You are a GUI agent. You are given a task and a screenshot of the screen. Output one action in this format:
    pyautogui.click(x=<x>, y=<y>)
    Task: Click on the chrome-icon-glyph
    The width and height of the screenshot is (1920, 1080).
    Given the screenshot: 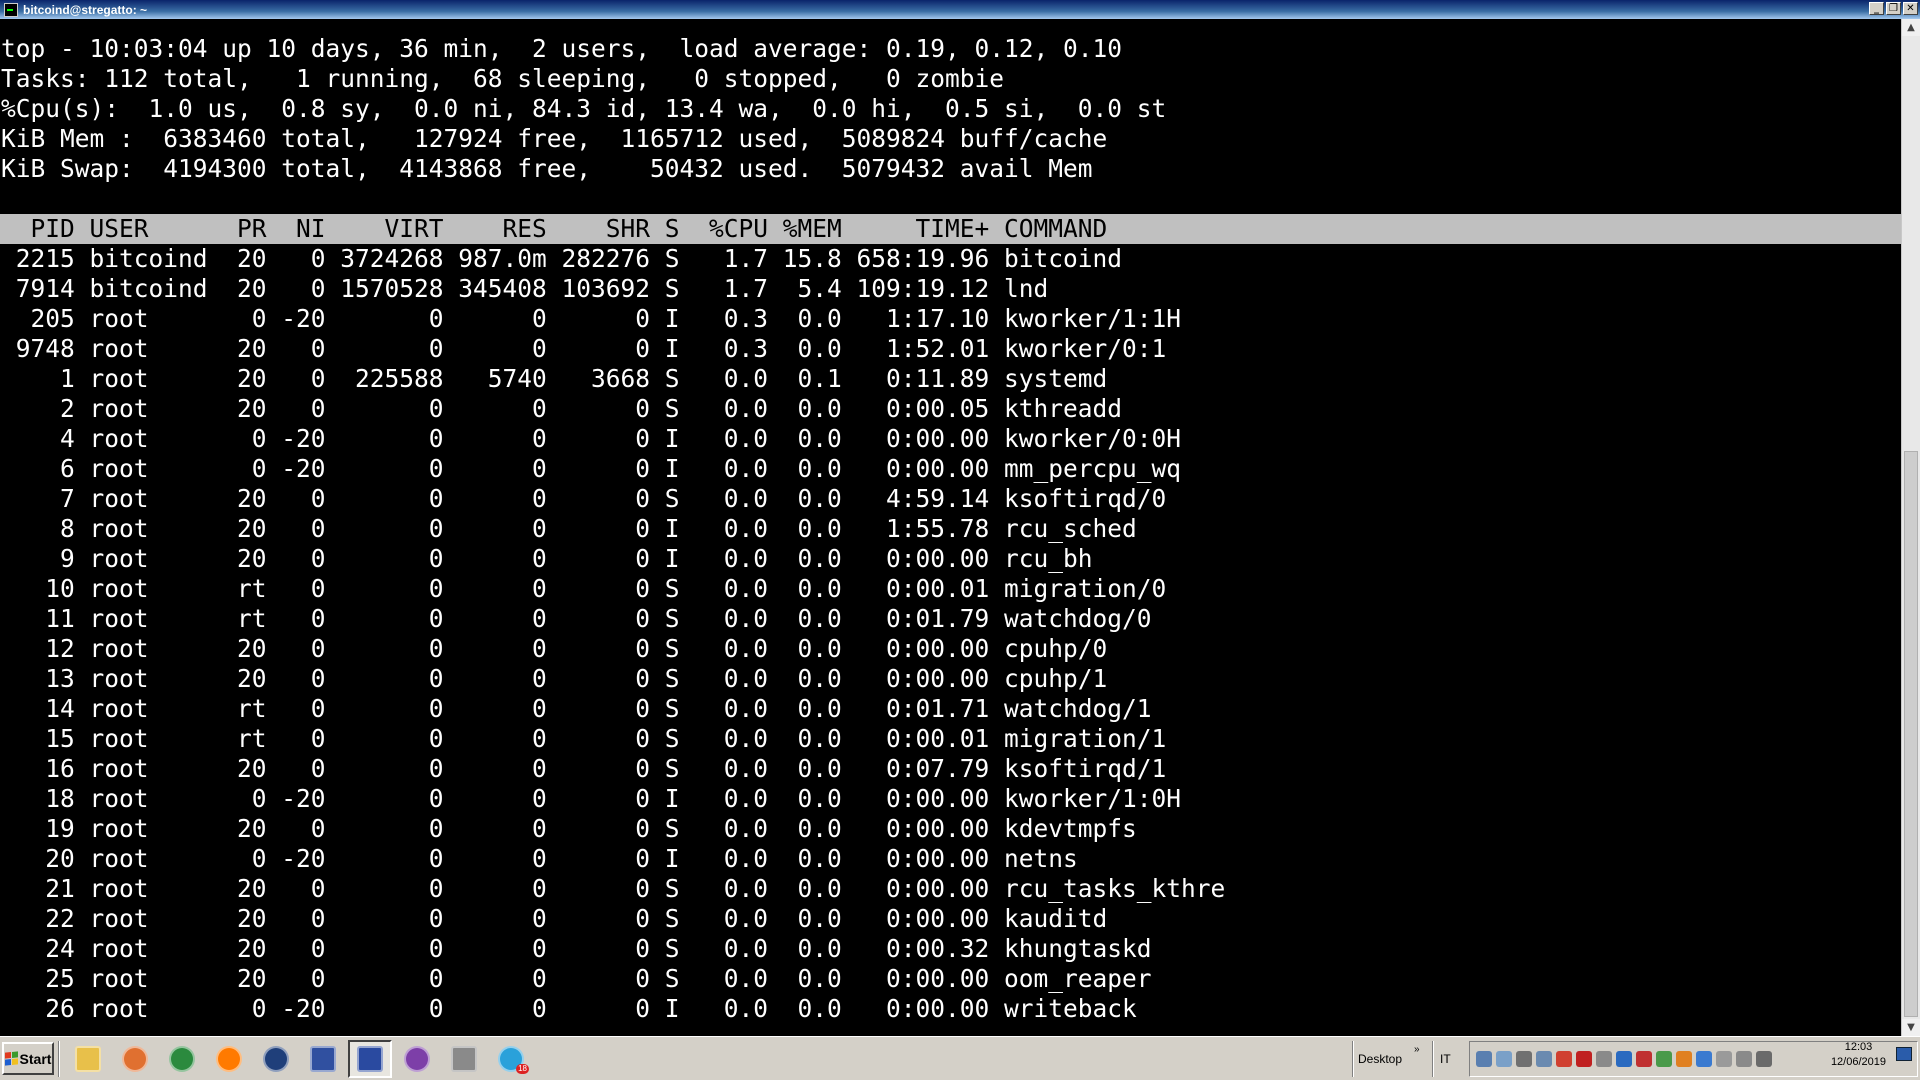 What is the action you would take?
    pyautogui.click(x=182, y=1059)
    